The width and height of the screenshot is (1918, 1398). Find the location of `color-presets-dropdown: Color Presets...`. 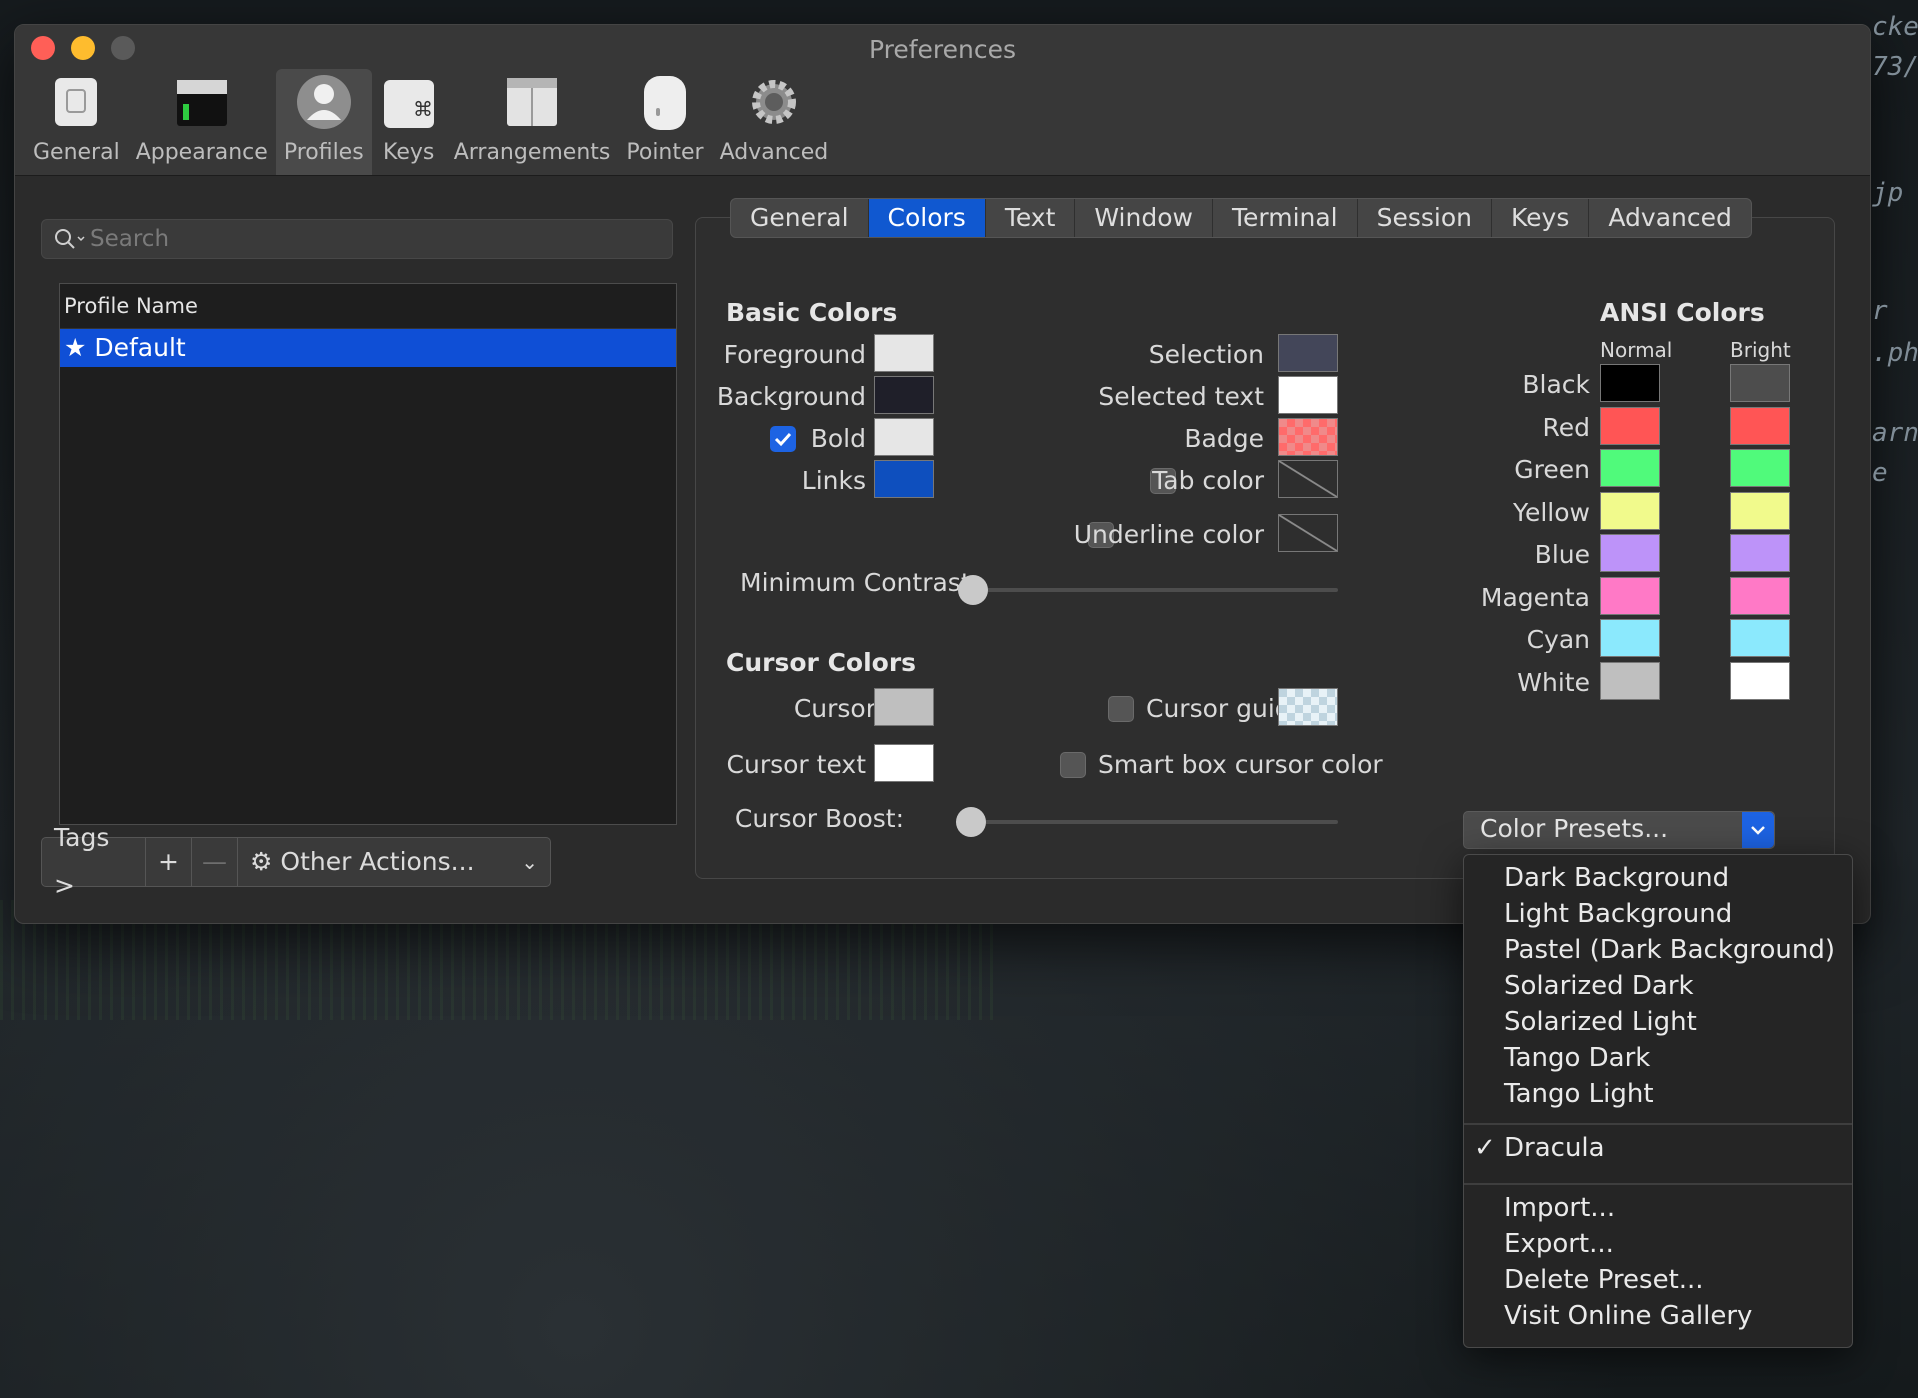

color-presets-dropdown: Color Presets... is located at coordinates (1619, 830).